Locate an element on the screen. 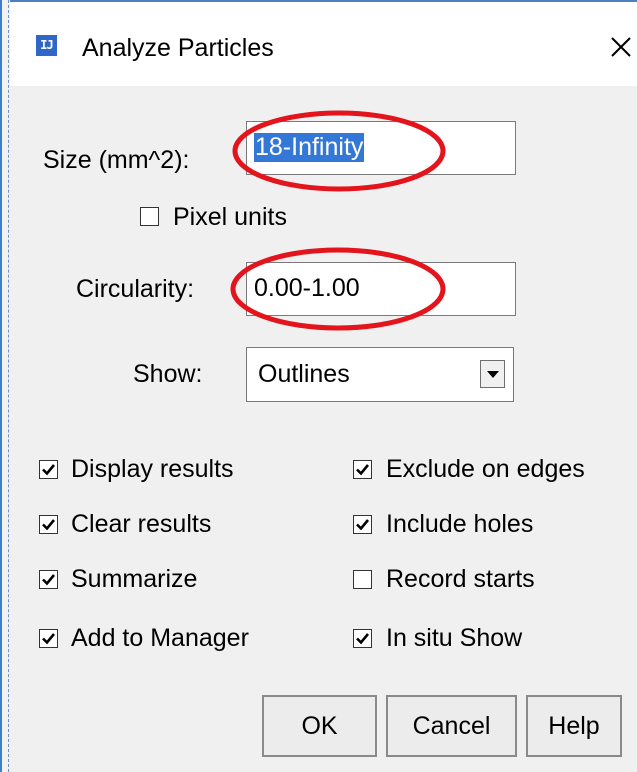  summarize-checkbox is located at coordinates (48, 579).